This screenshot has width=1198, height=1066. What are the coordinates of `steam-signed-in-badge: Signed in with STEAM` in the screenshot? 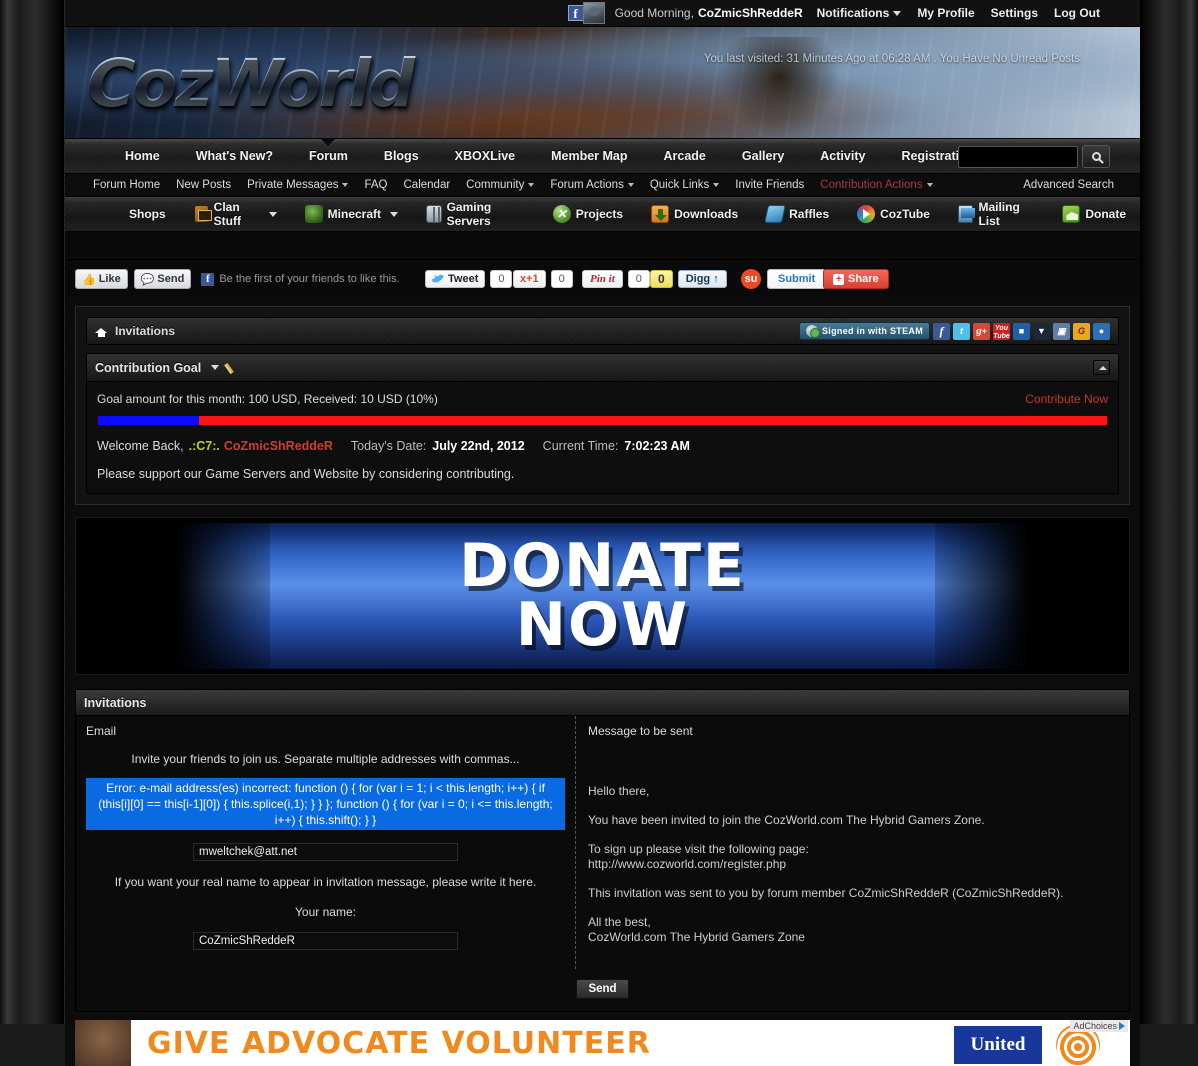 It's located at (864, 331).